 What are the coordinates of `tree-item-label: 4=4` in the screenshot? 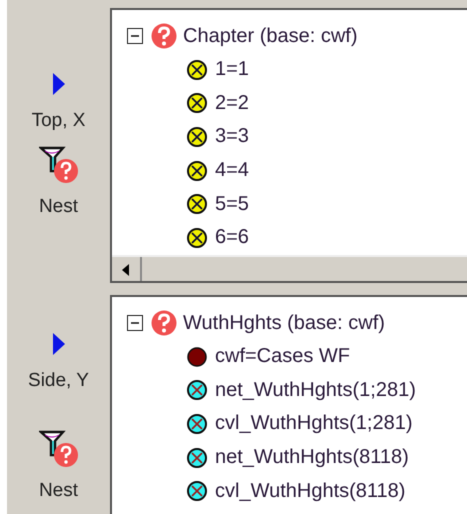 It's located at (232, 170).